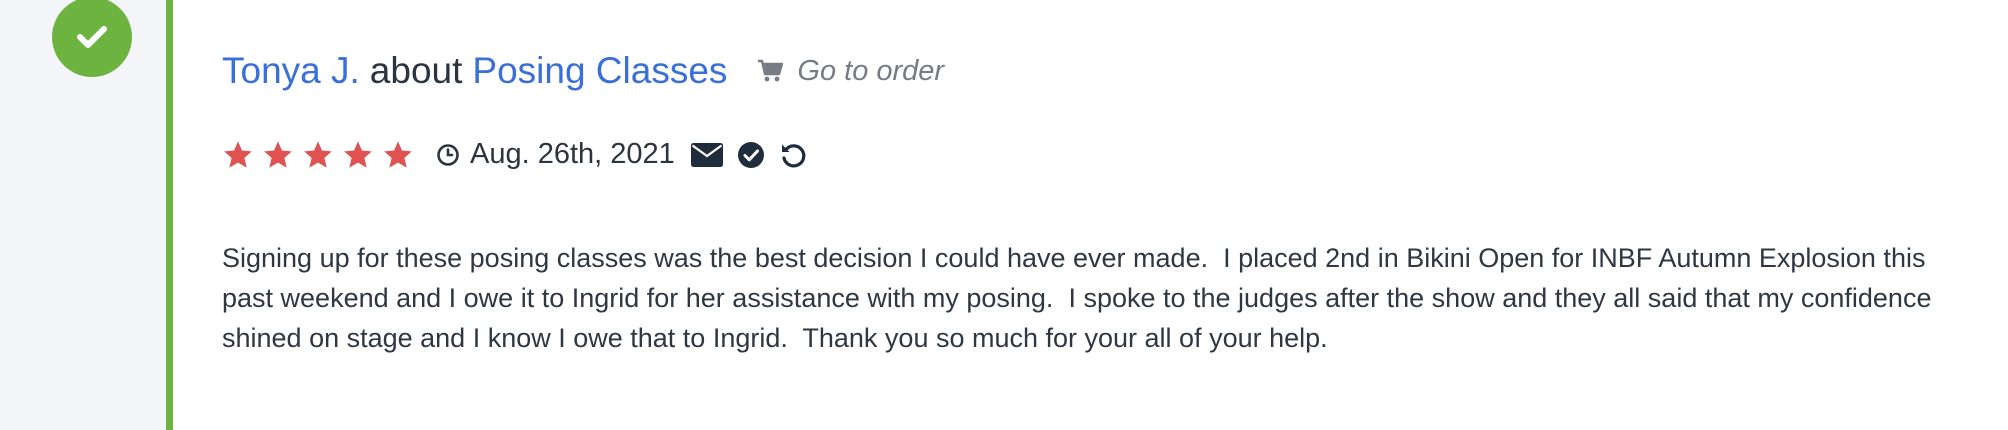  Describe the element at coordinates (448, 154) in the screenshot. I see `clock-icon` at that location.